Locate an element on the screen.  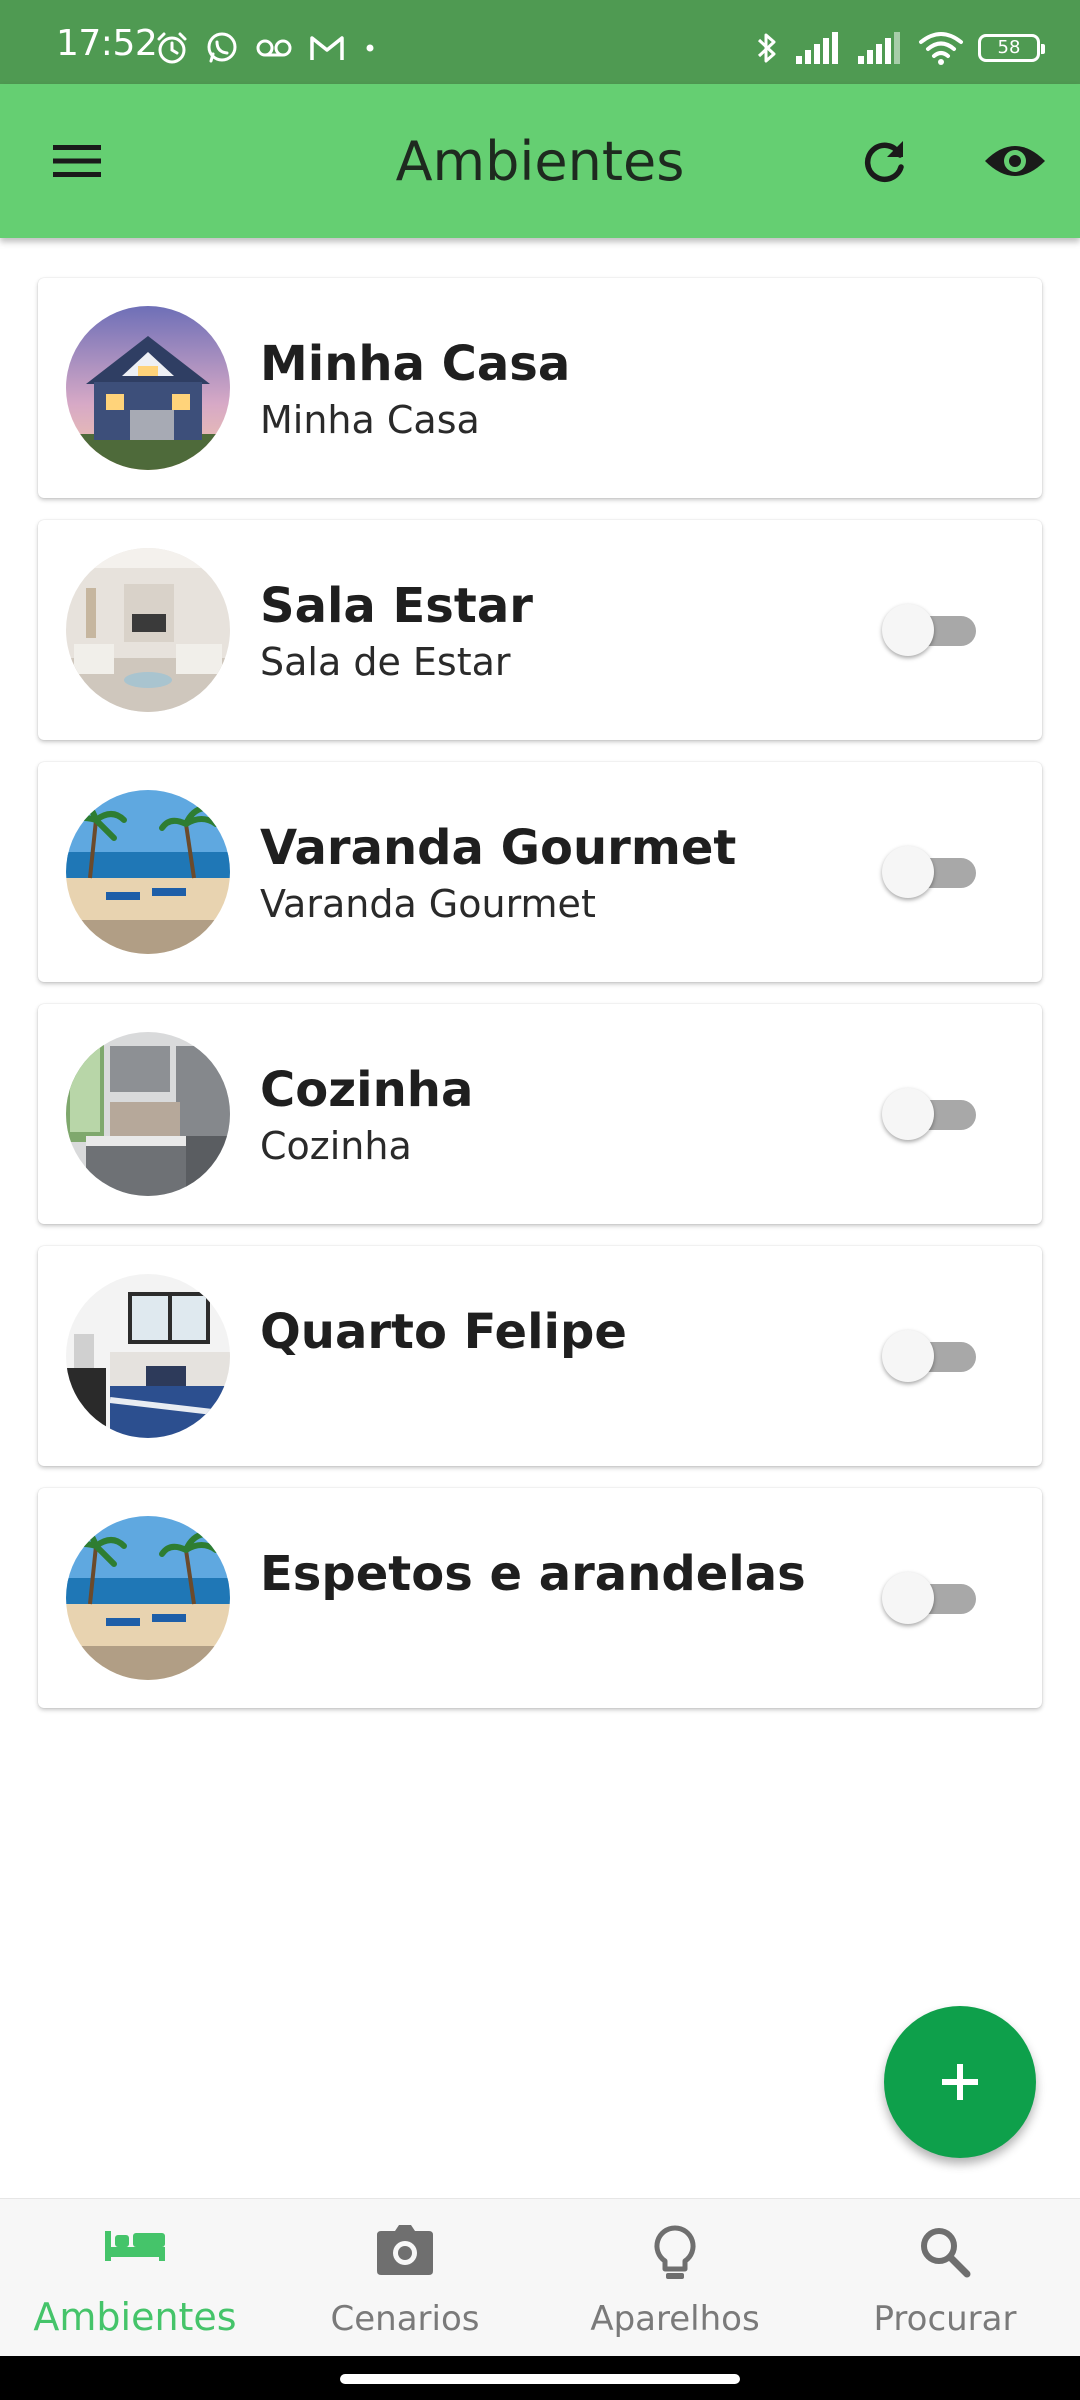
nav-item-procurar: Procurar is located at coordinates (945, 2278).